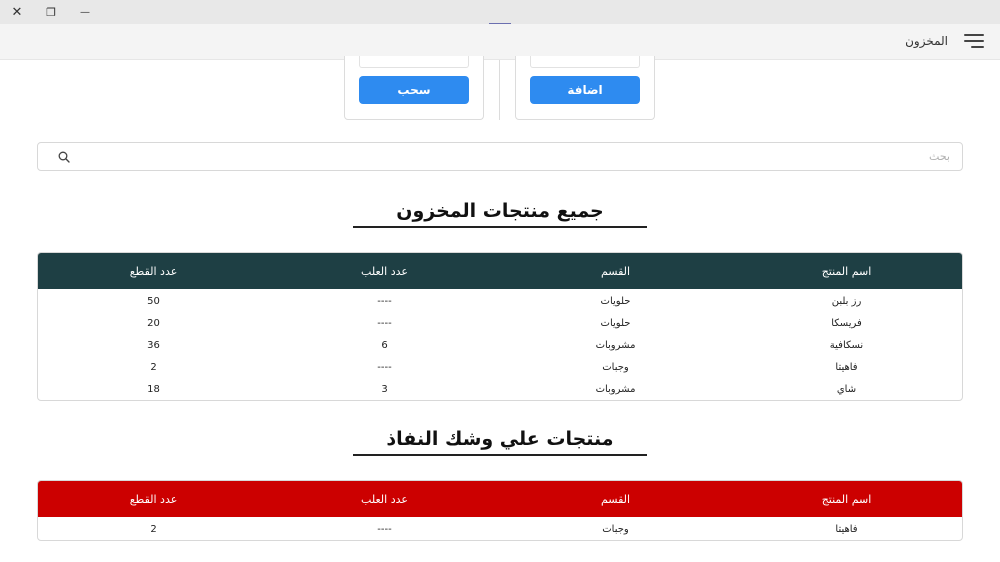  What do you see at coordinates (85, 12) in the screenshot?
I see `minimize-icon: —` at bounding box center [85, 12].